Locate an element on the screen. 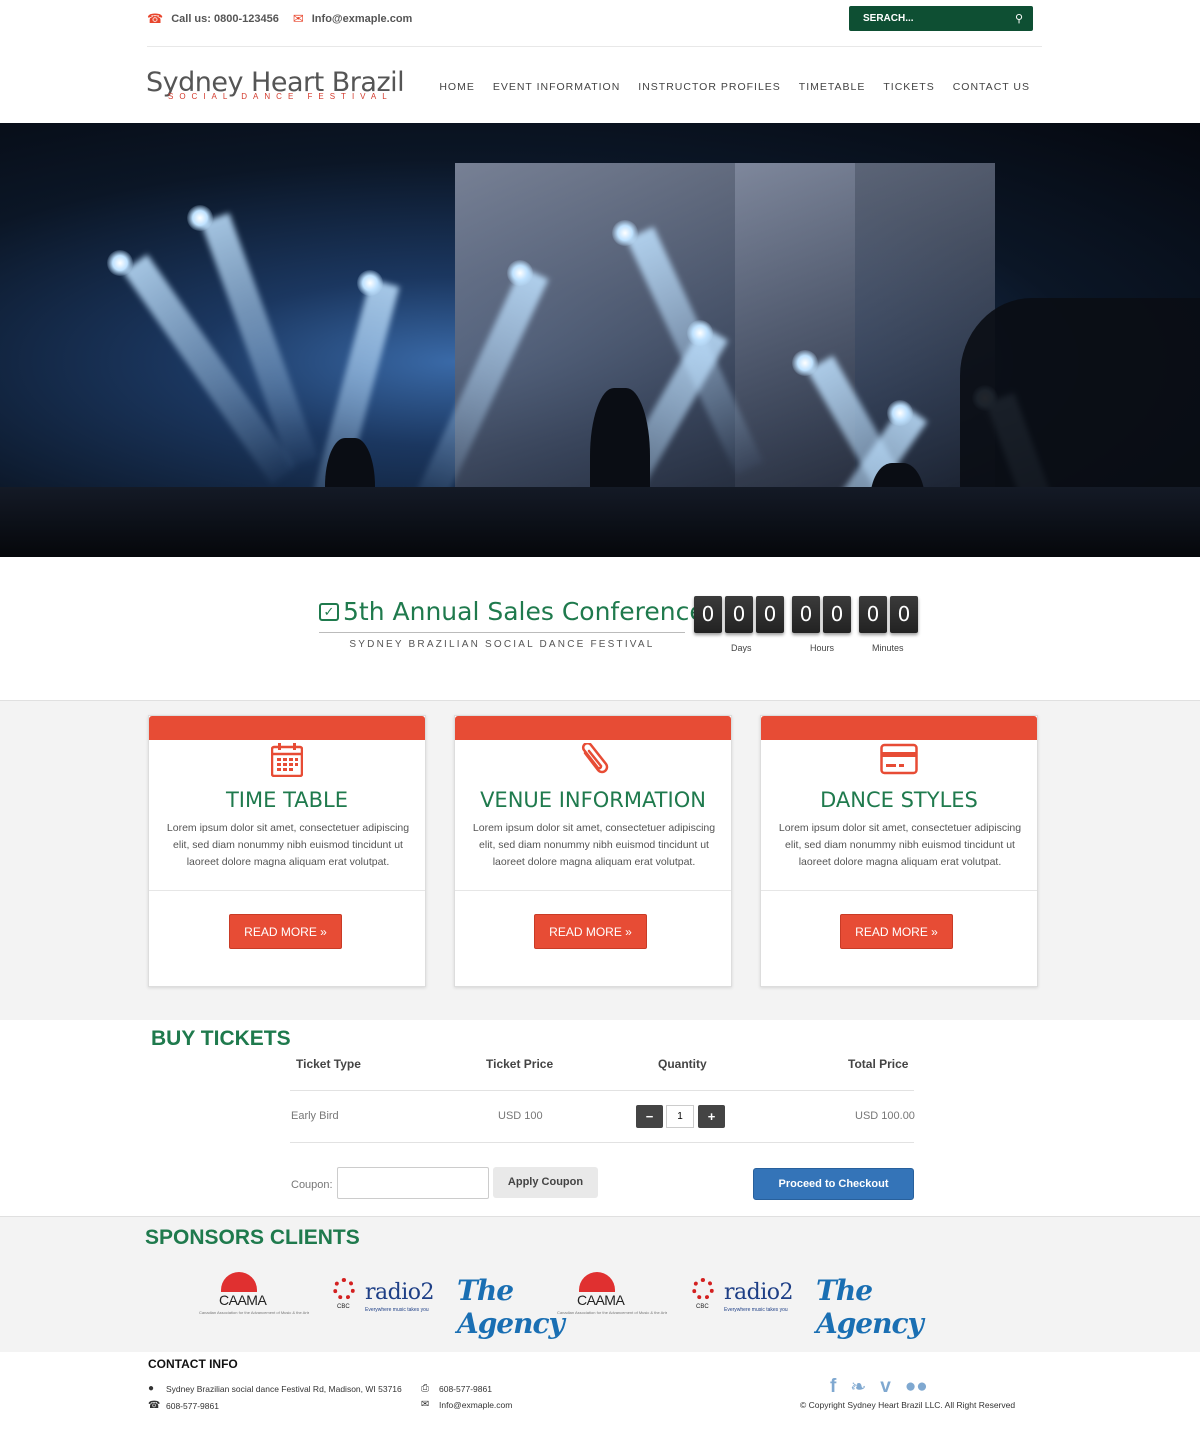 This screenshot has width=1200, height=1435. search-box: ⚲ is located at coordinates (941, 18).